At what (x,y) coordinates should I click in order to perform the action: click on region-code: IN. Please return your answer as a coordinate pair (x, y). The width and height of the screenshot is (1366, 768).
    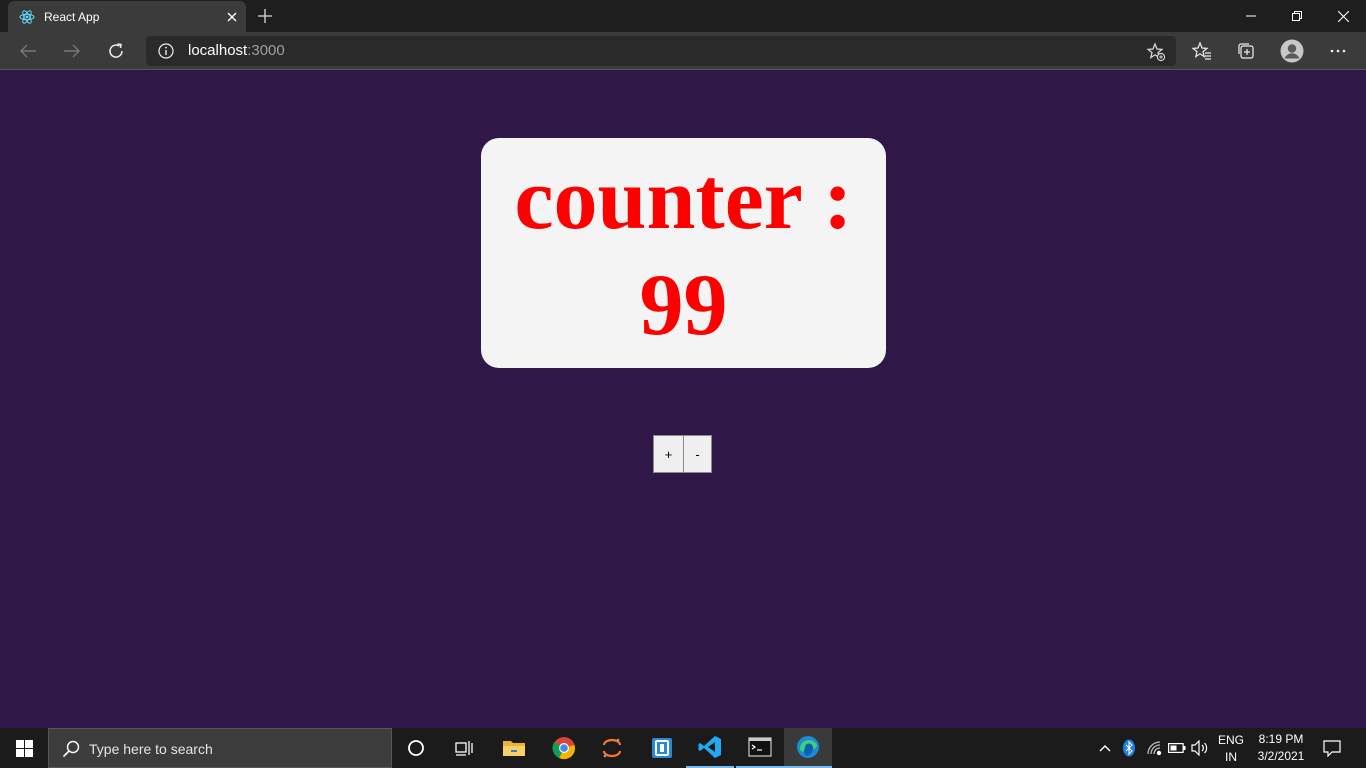
    Looking at the image, I should click on (1231, 757).